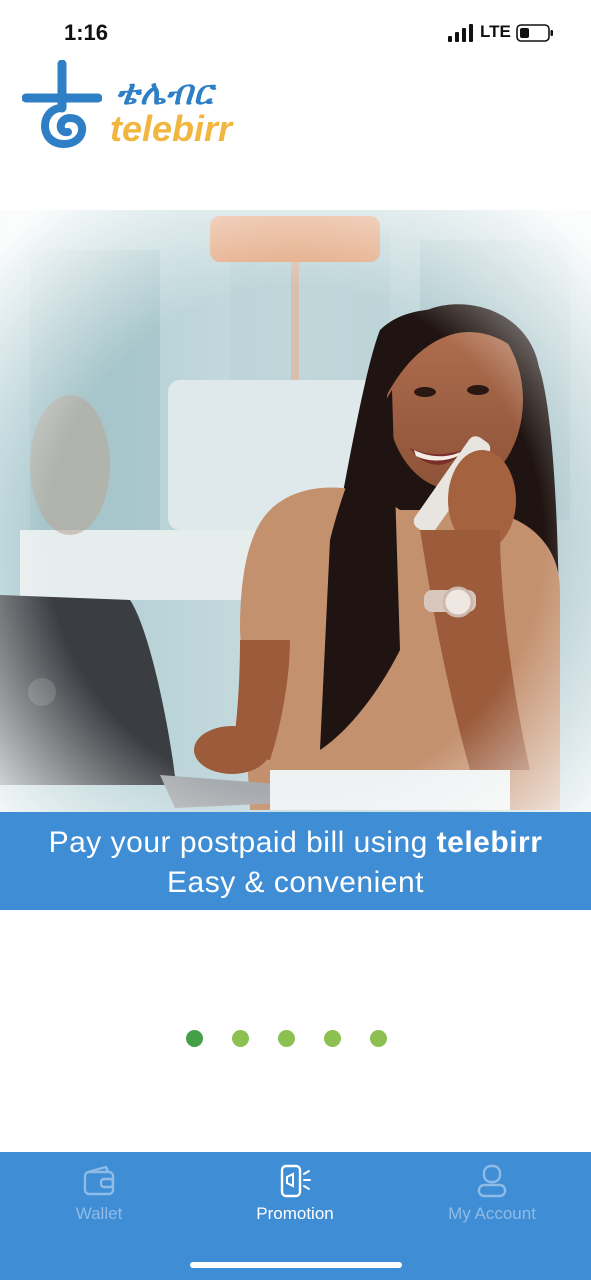  Describe the element at coordinates (99, 1180) in the screenshot. I see `wallet-icon` at that location.